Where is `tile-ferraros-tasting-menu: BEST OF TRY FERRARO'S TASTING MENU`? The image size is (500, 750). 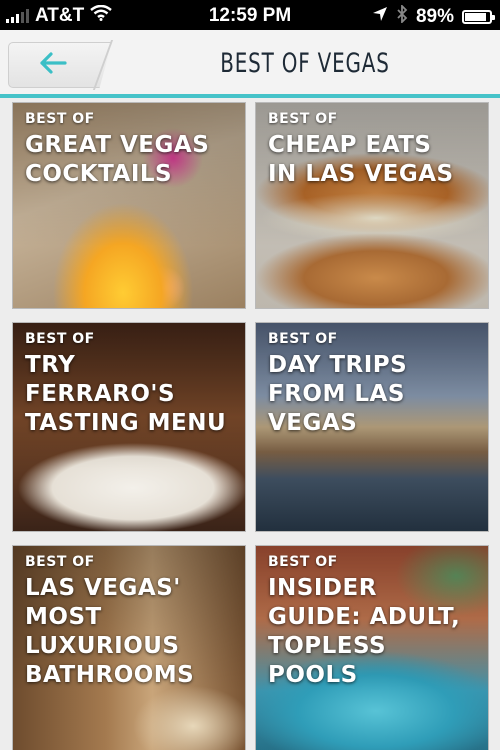
tile-ferraros-tasting-menu: BEST OF TRY FERRARO'S TASTING MENU is located at coordinates (129, 427).